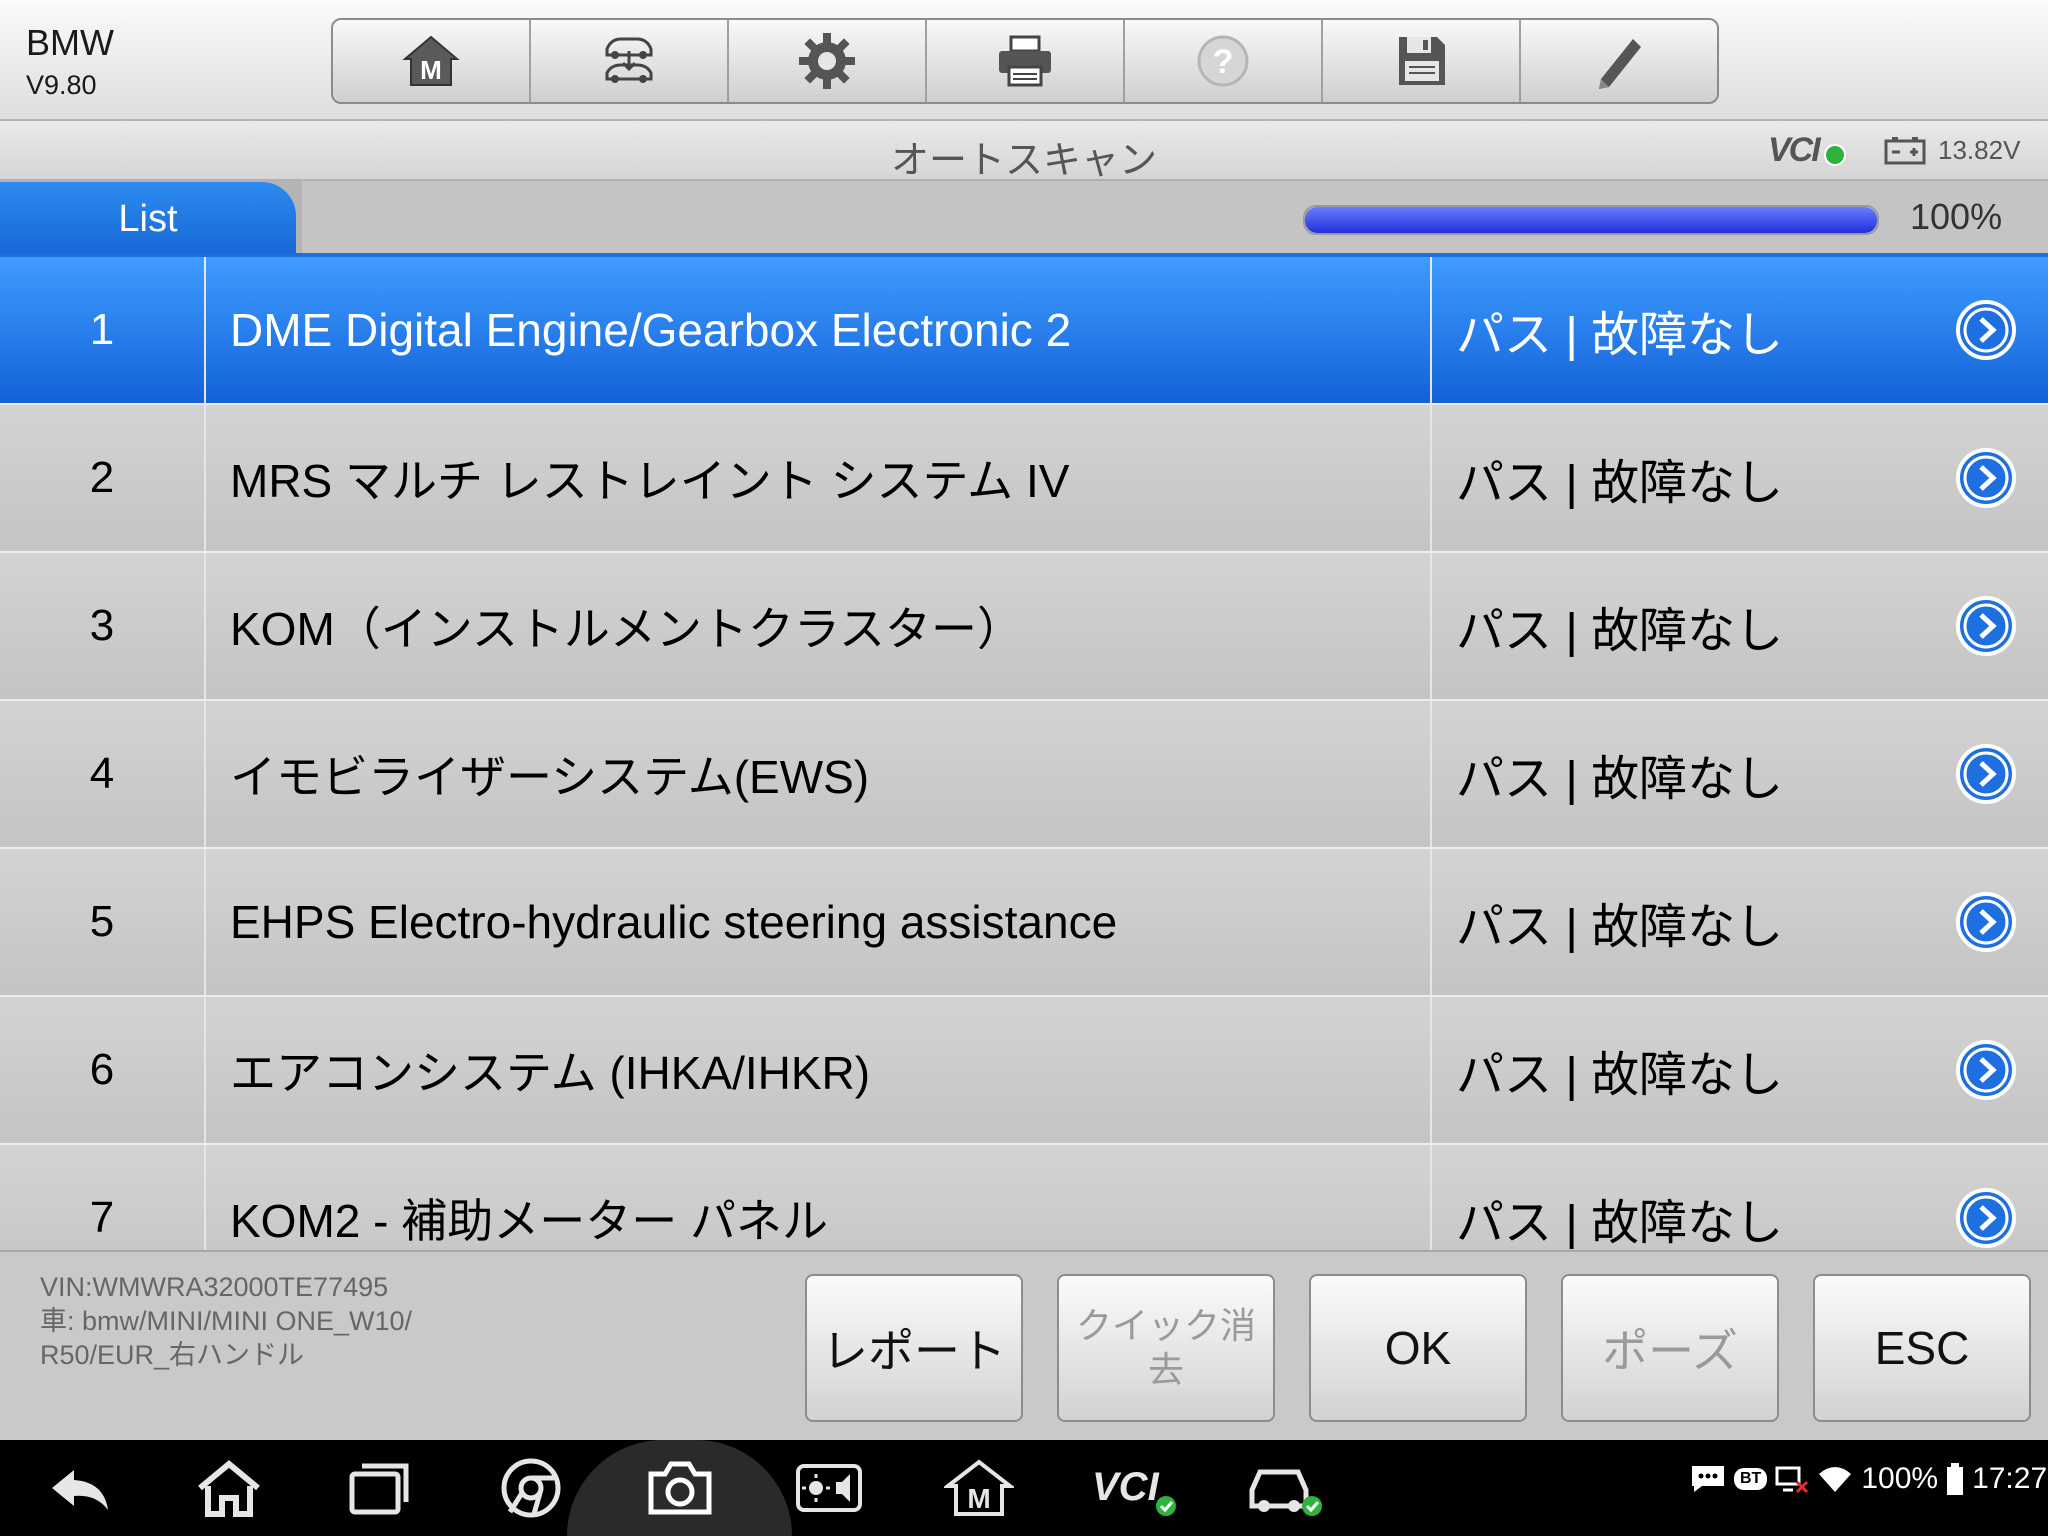  What do you see at coordinates (1905, 151) in the screenshot?
I see `battery-icon` at bounding box center [1905, 151].